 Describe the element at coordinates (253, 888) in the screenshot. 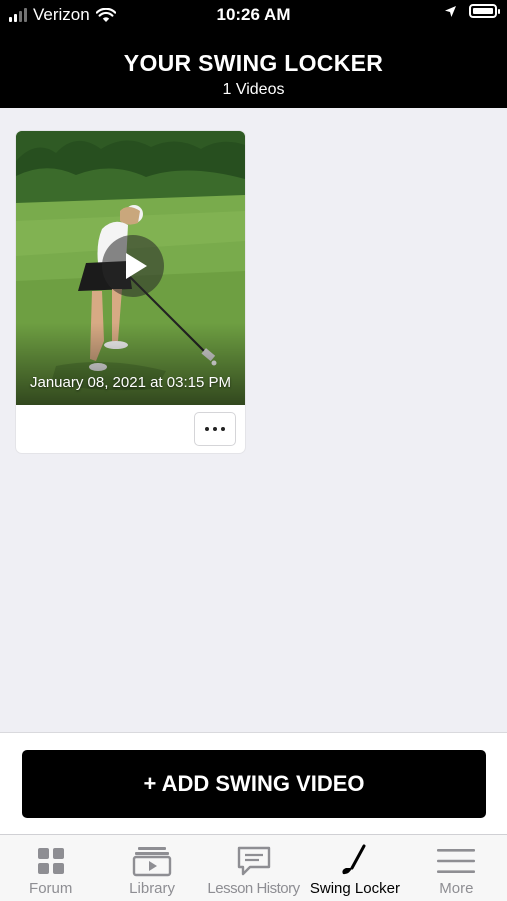

I see `tab-label: Lesson History` at that location.